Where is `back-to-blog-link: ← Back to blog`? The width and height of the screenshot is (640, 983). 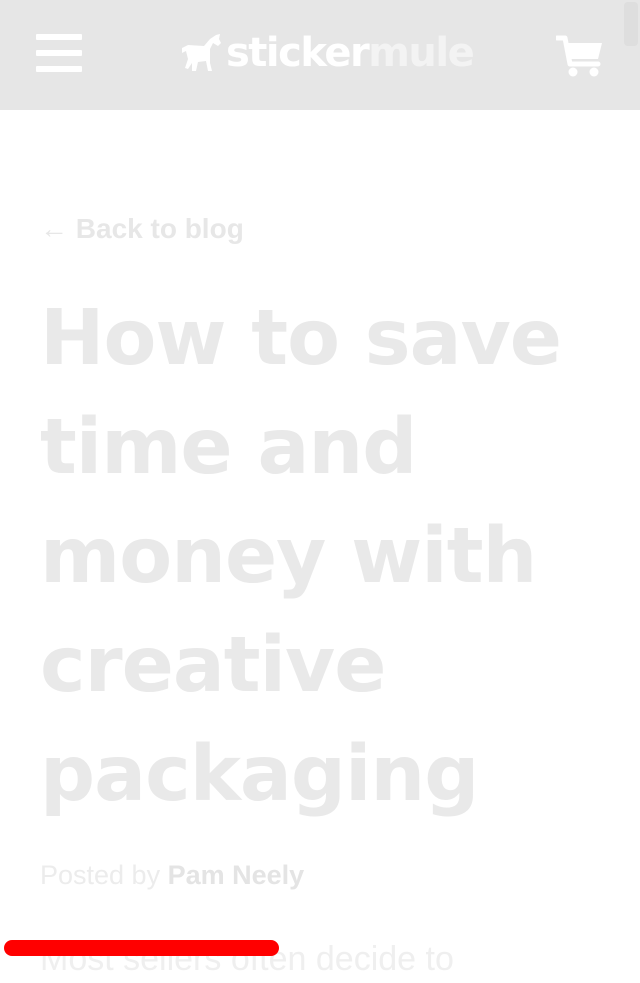 back-to-blog-link: ← Back to blog is located at coordinates (142, 229).